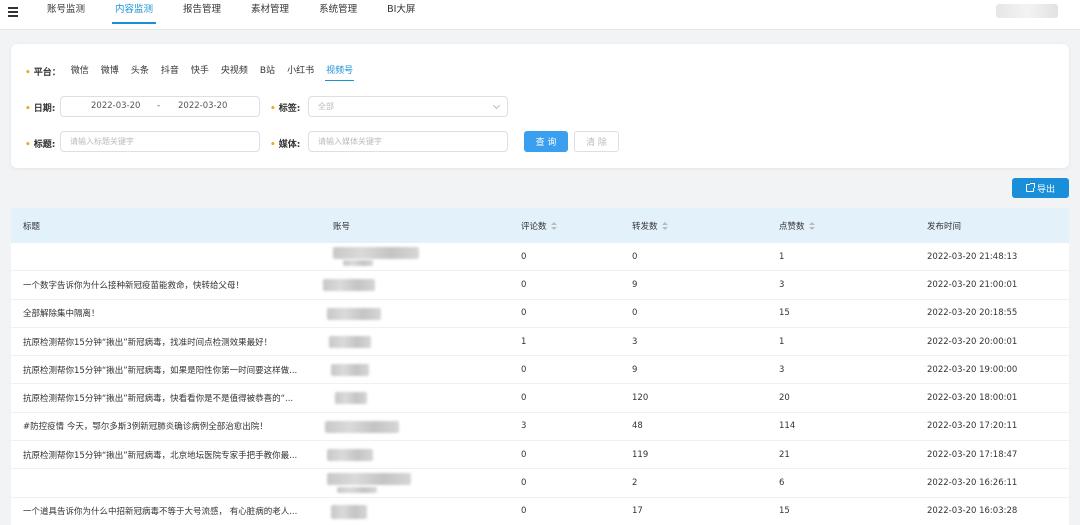 The width and height of the screenshot is (1080, 525). What do you see at coordinates (200, 71) in the screenshot?
I see `platform-kuaishou: 快手` at bounding box center [200, 71].